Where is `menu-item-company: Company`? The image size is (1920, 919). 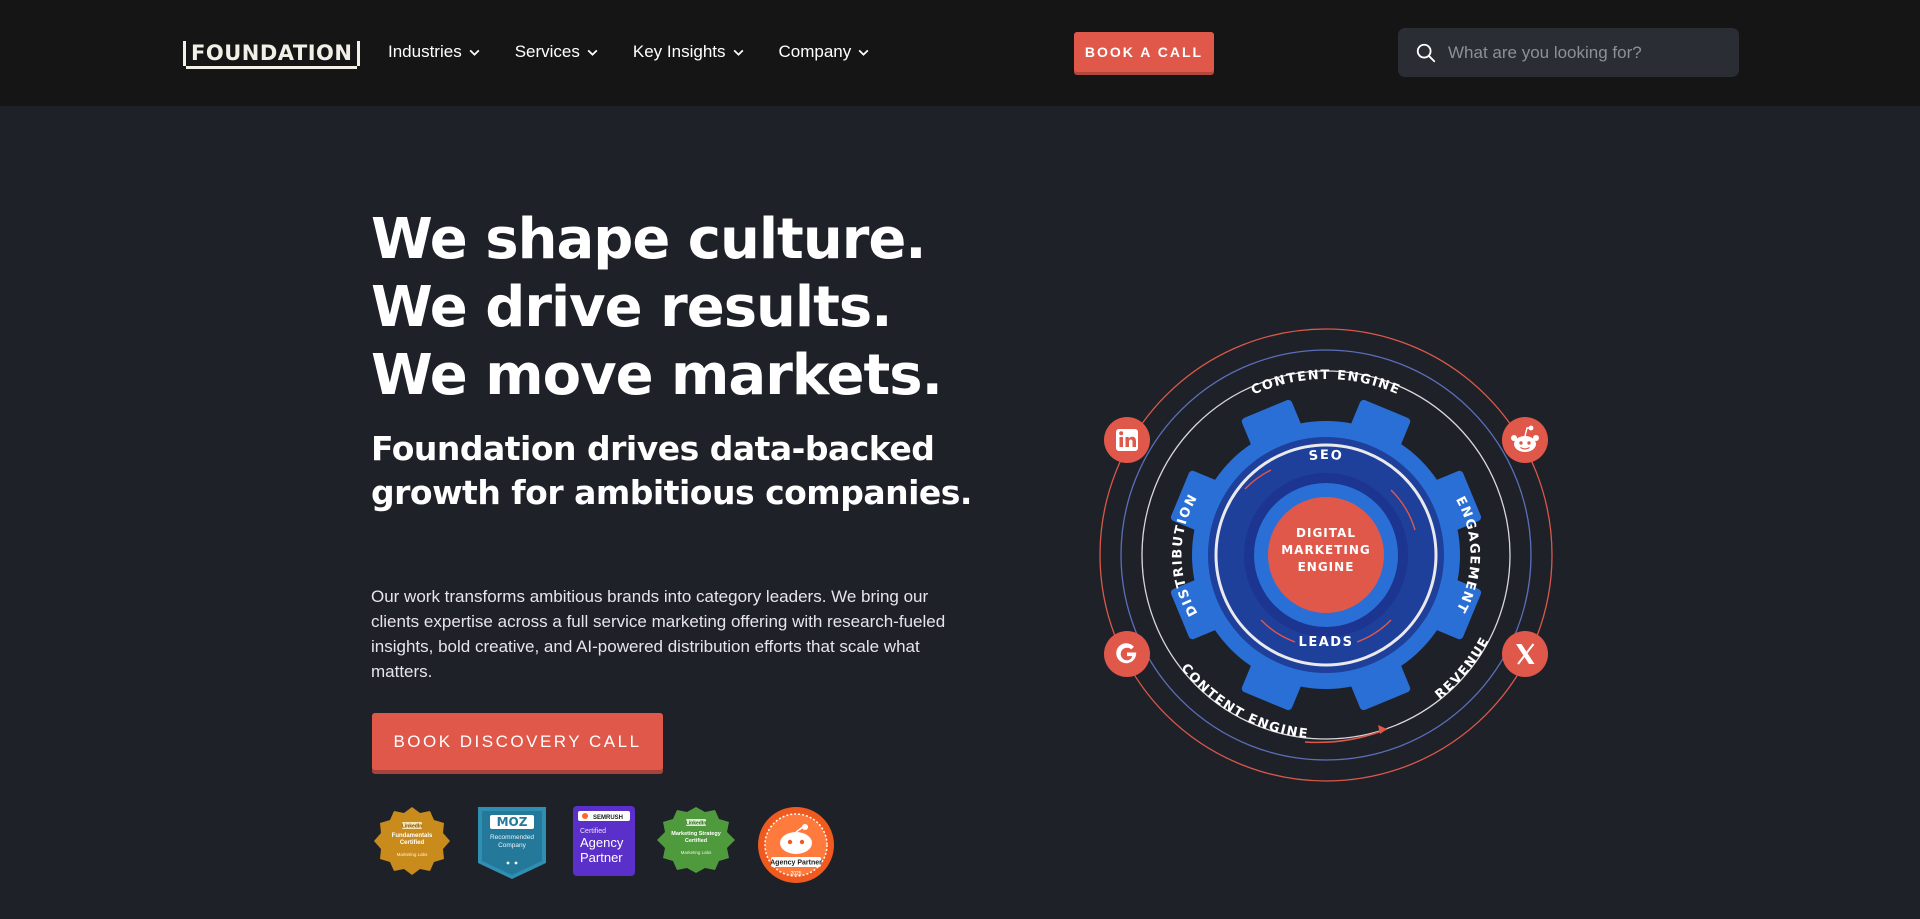
menu-item-company: Company is located at coordinates (825, 52).